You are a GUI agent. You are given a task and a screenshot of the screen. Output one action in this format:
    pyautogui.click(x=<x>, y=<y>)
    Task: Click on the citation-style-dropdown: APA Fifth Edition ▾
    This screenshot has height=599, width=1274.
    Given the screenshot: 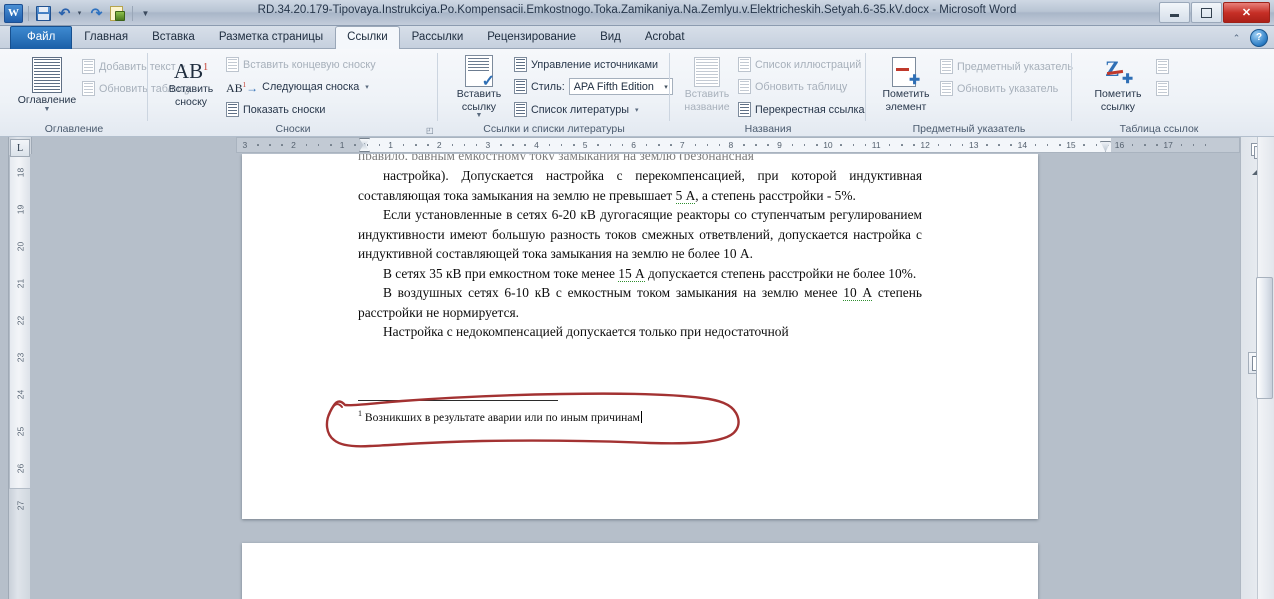 What is the action you would take?
    pyautogui.click(x=620, y=86)
    